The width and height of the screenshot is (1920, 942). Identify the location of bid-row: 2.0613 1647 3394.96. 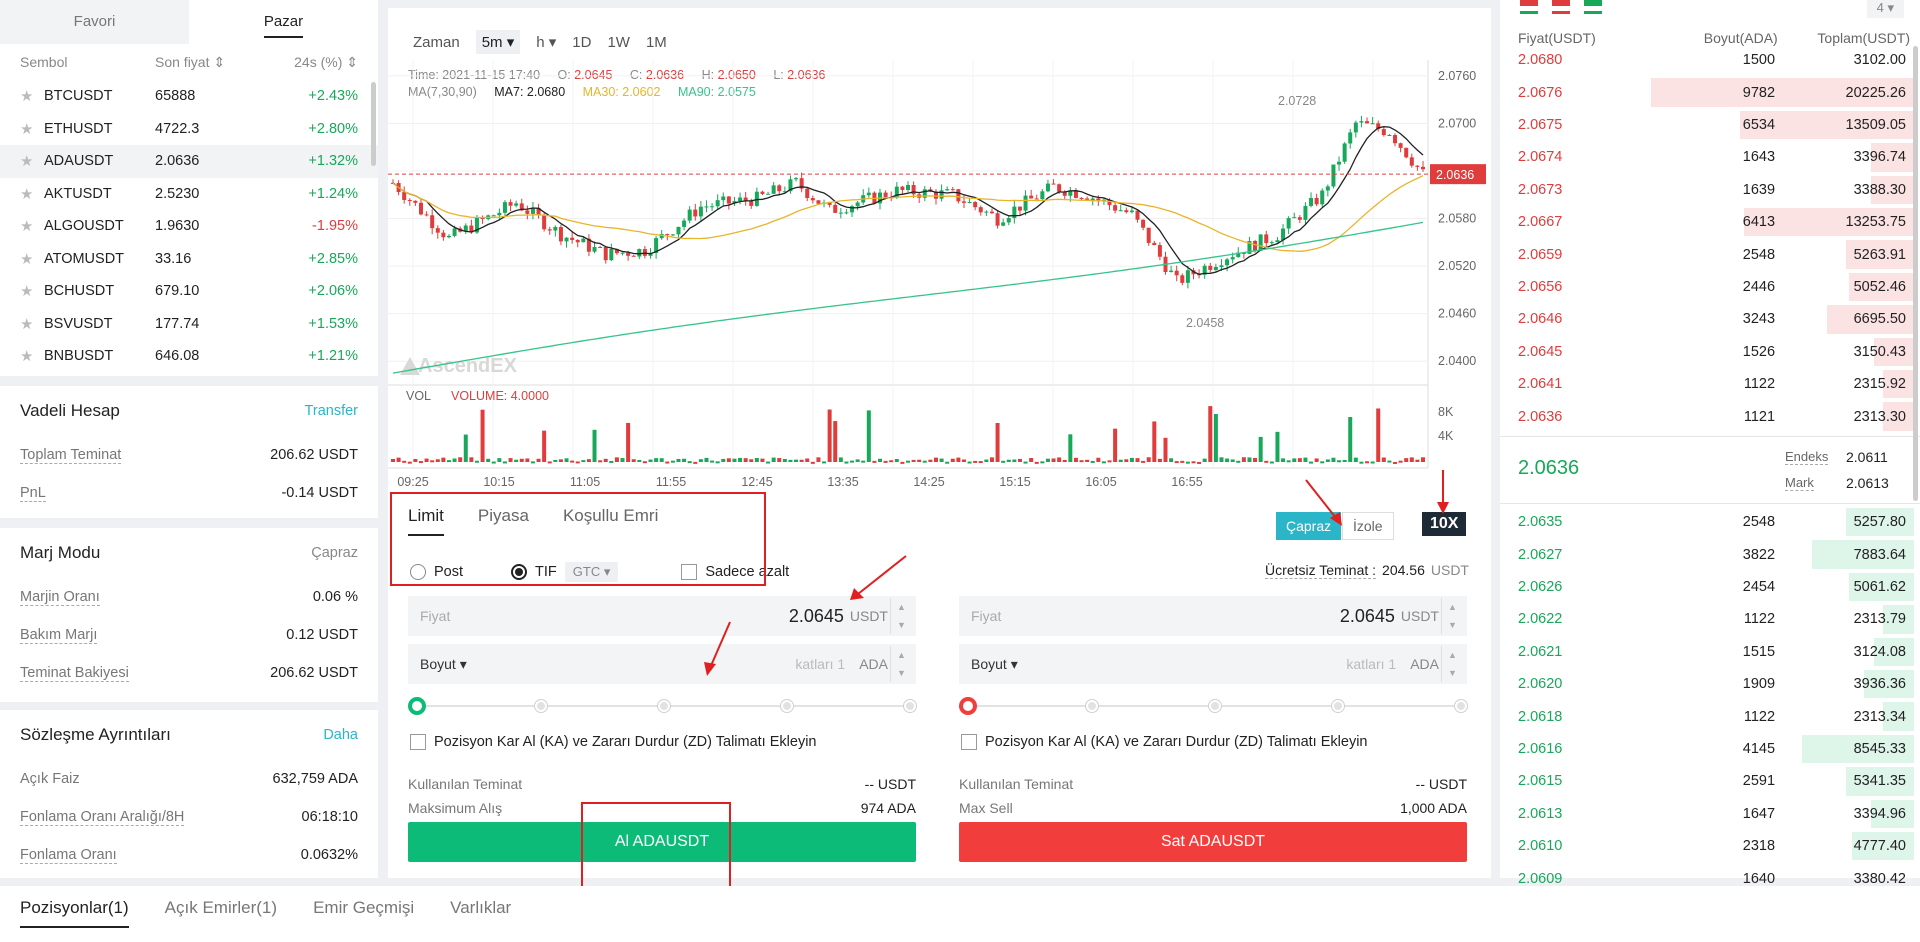
(1710, 814).